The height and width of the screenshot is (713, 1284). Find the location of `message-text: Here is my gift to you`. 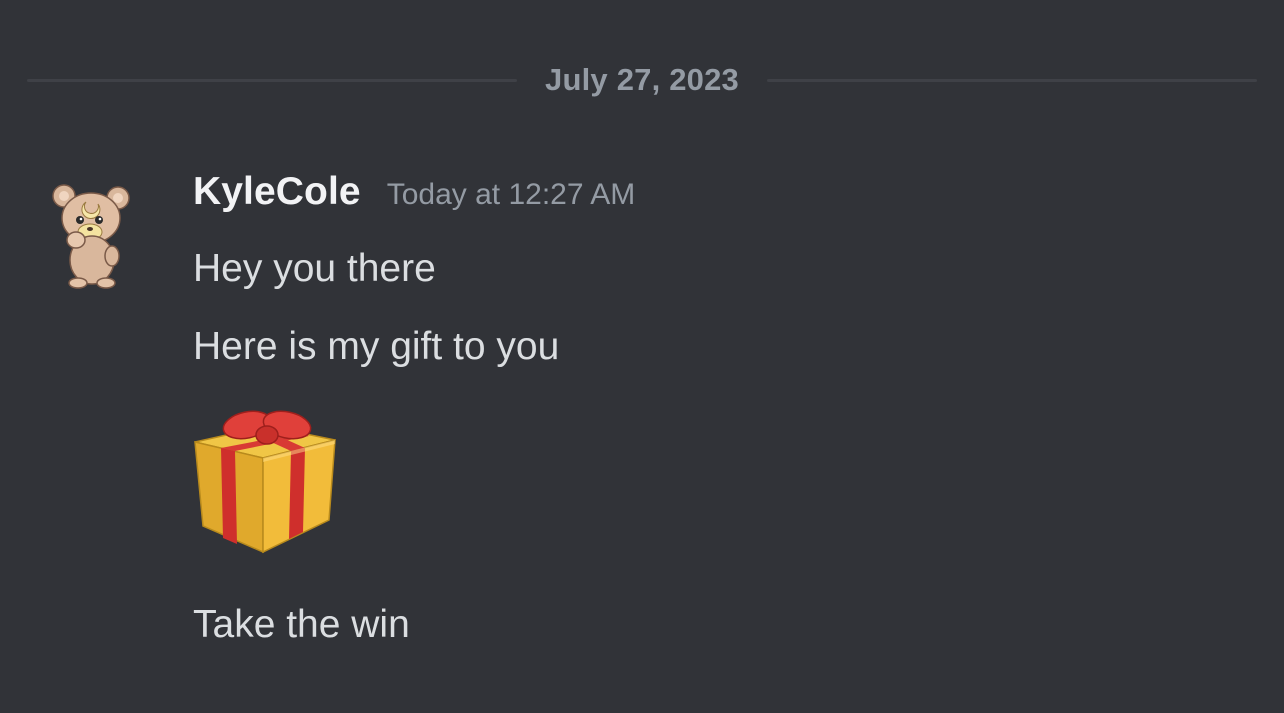

message-text: Here is my gift to you is located at coordinates (376, 346).